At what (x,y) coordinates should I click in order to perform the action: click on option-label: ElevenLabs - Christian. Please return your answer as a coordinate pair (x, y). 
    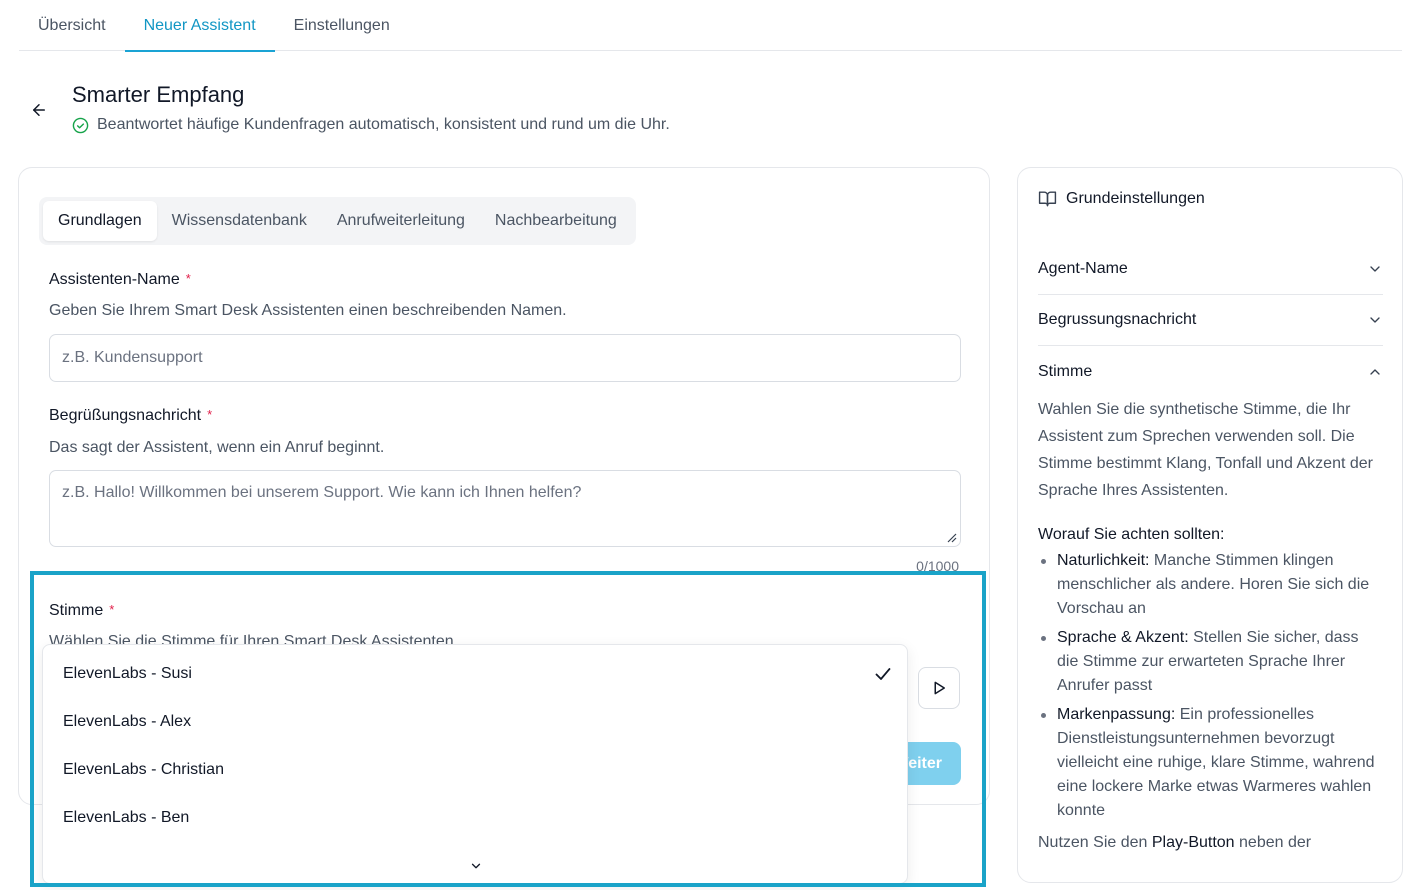
    Looking at the image, I should click on (143, 769).